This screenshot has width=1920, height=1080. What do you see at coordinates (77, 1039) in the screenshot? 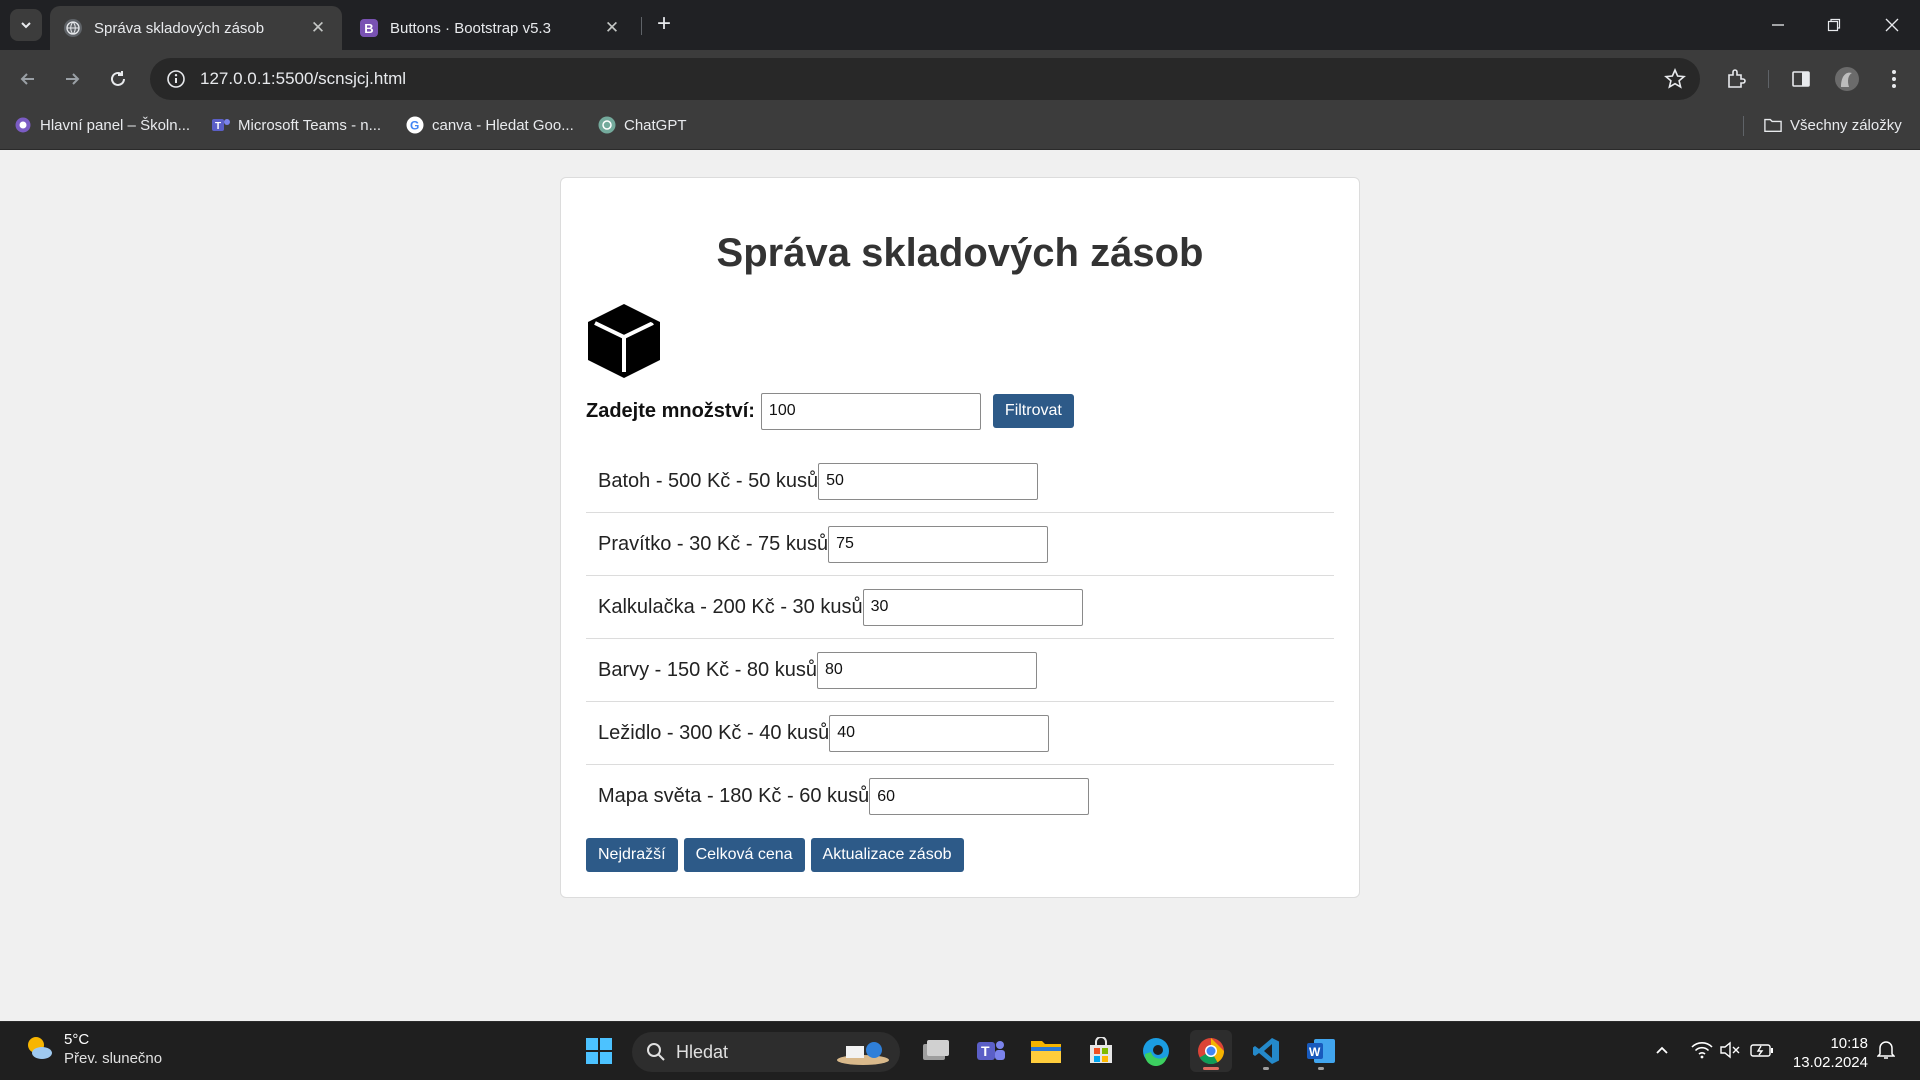
I see `weather-temp: 5°C` at bounding box center [77, 1039].